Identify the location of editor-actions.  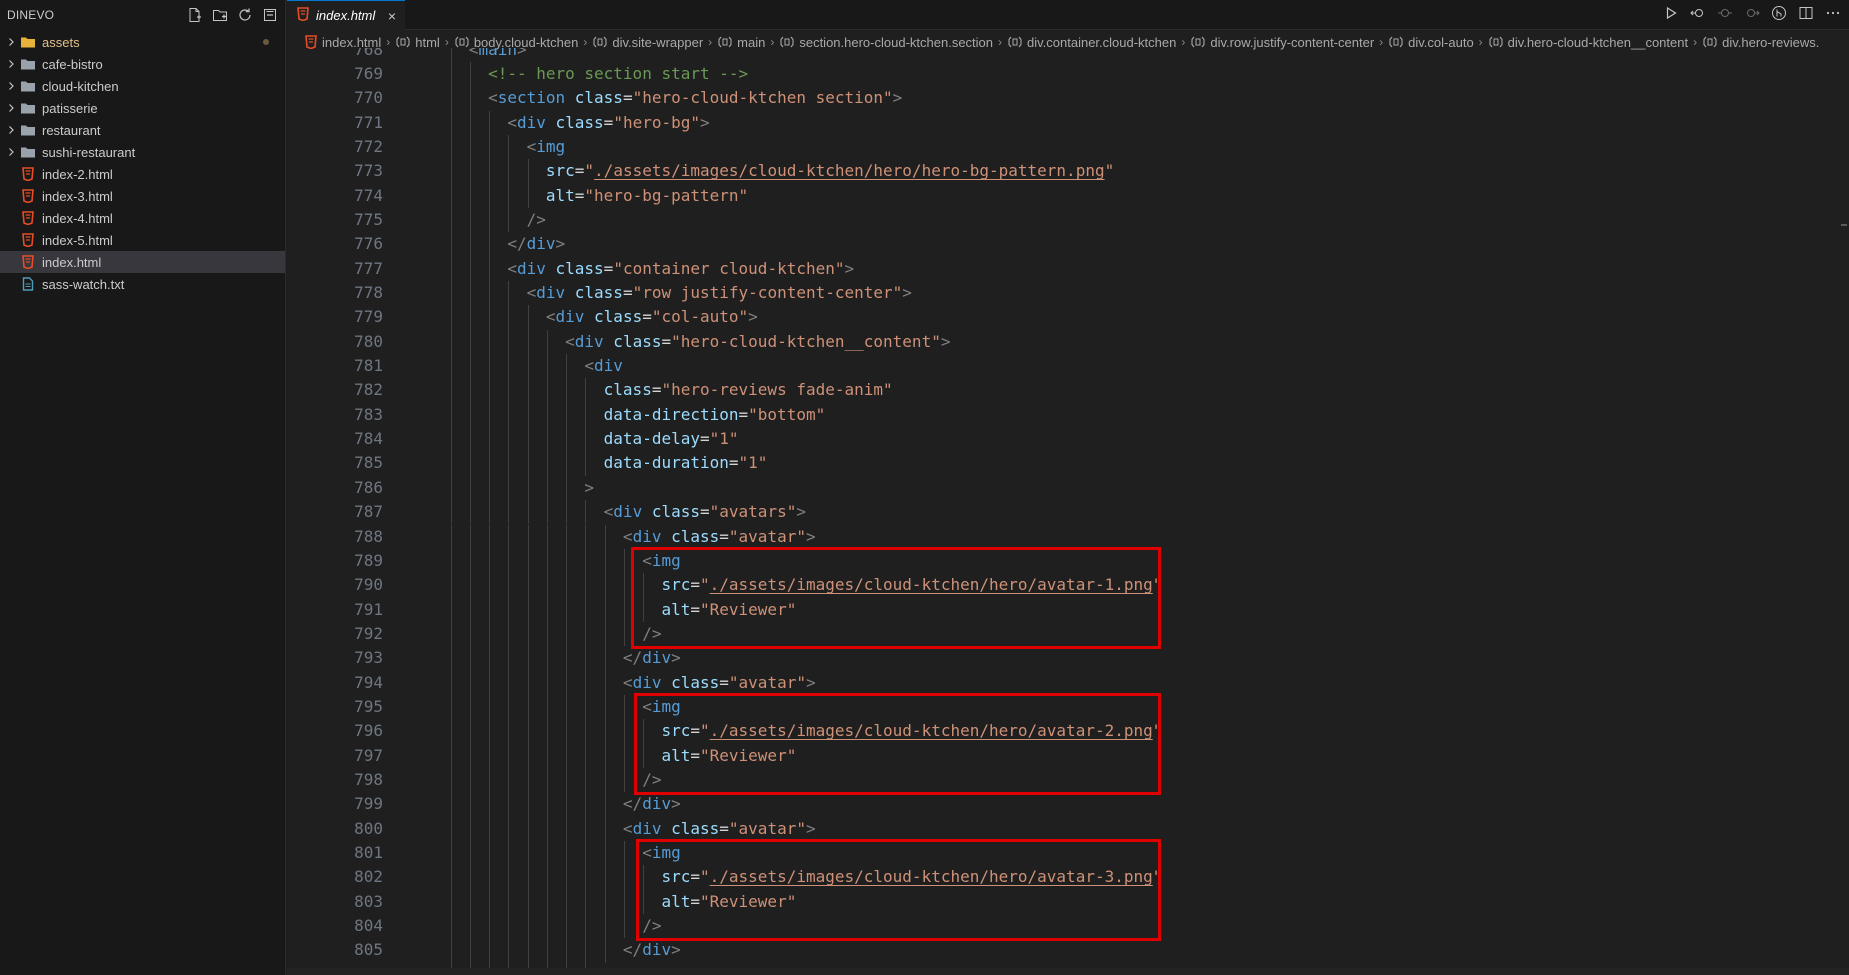
(1752, 15).